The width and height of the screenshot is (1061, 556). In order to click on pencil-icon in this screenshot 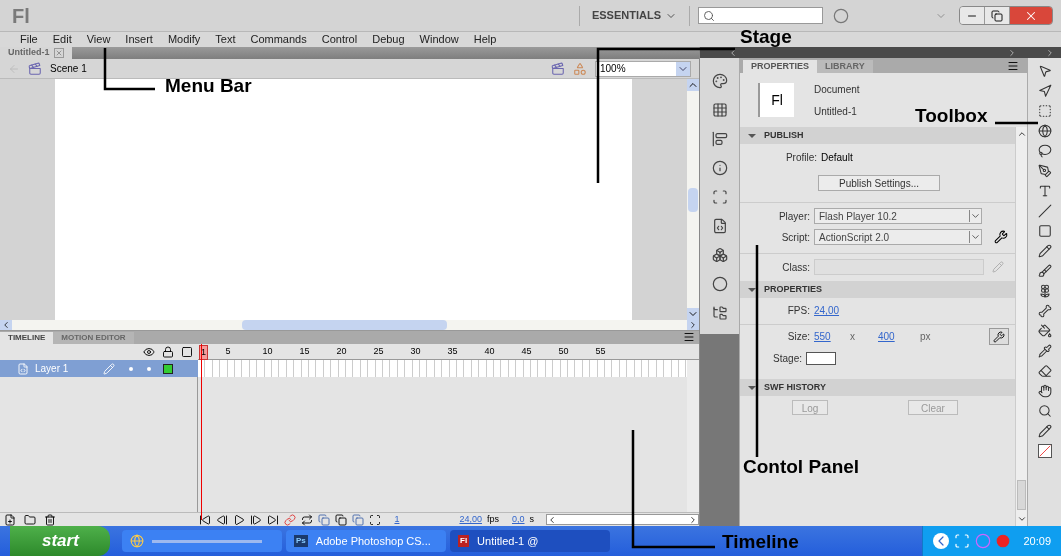, I will do `click(1044, 251)`.